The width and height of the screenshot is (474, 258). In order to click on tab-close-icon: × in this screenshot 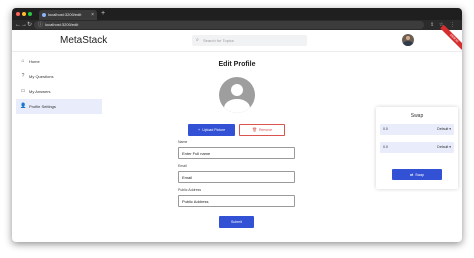, I will do `click(92, 15)`.